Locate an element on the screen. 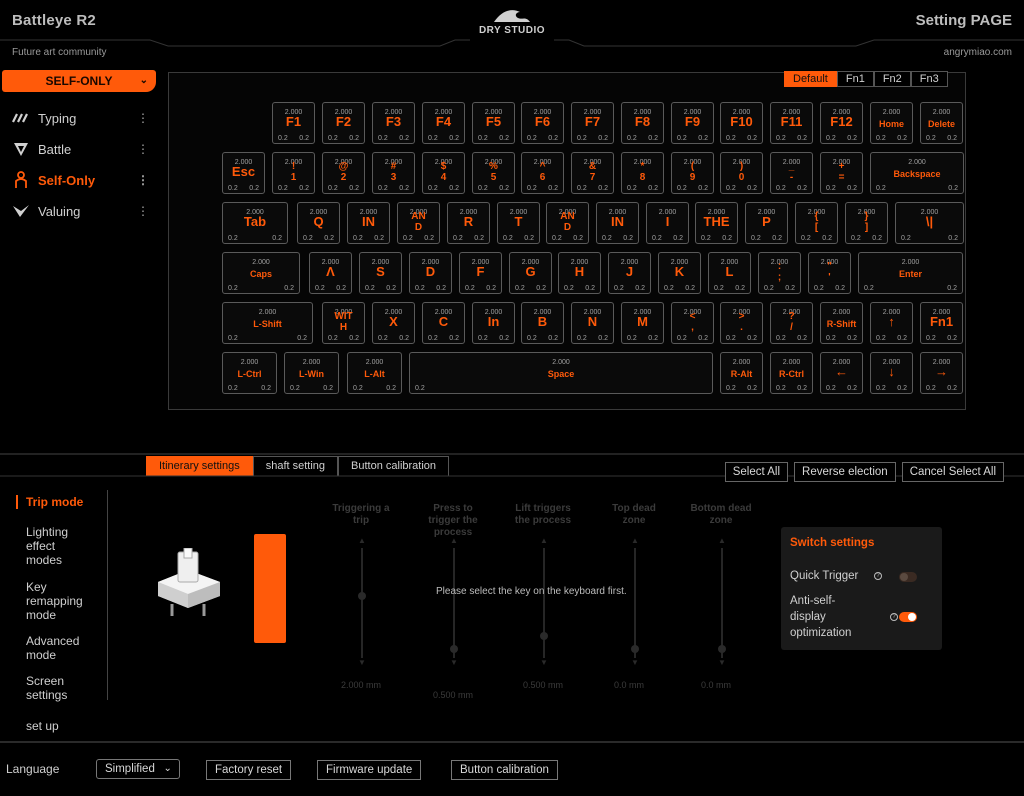  key: 2.000 R-Ctrl 0.2 0.2 is located at coordinates (791, 373).